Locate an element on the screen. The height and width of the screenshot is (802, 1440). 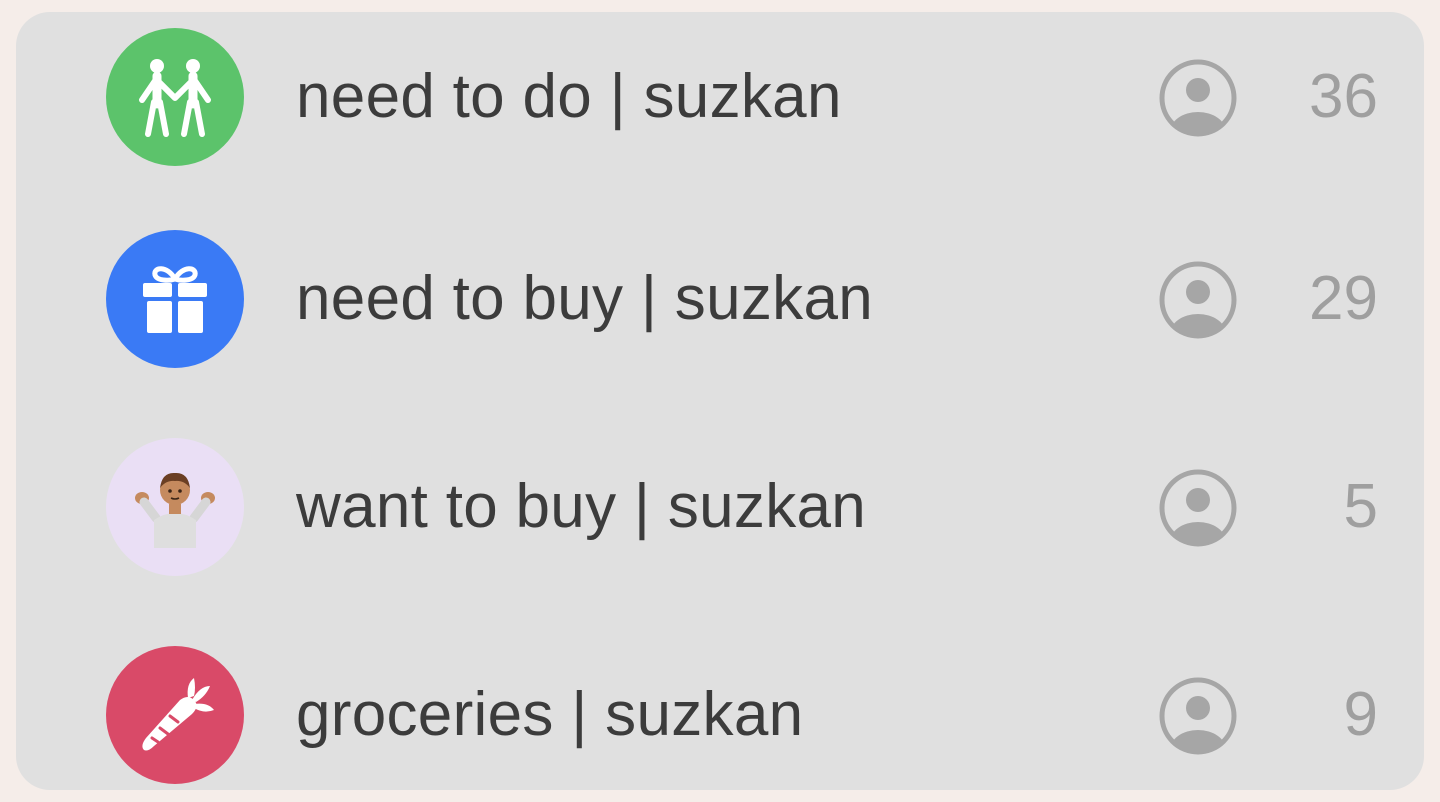
gift-icon is located at coordinates (175, 299).